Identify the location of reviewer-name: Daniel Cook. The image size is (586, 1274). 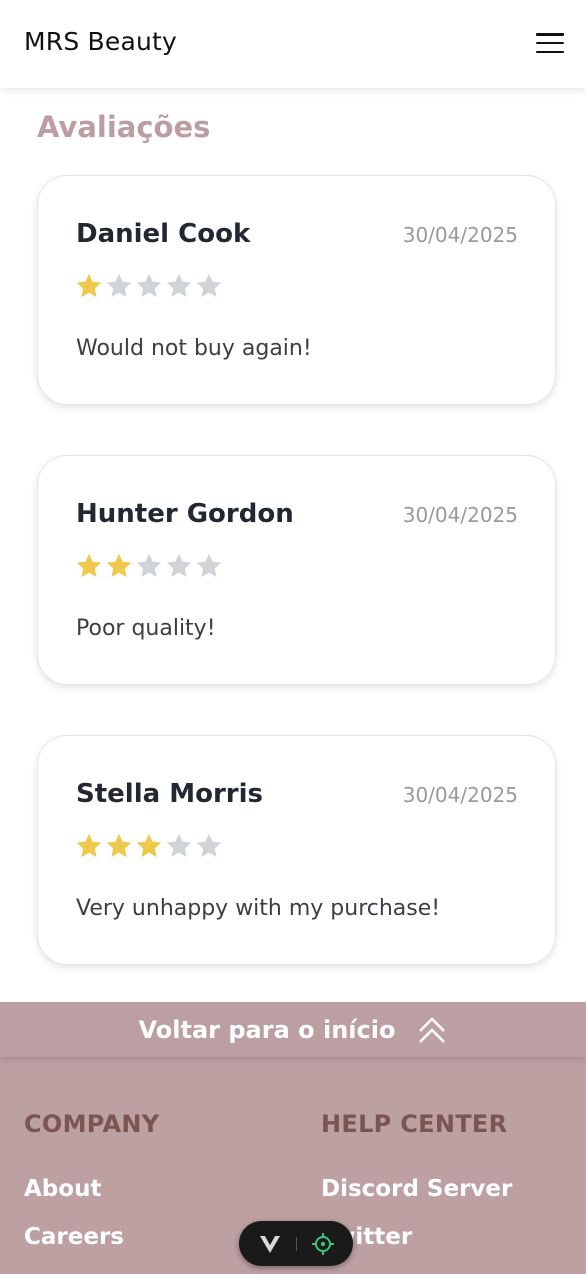
(163, 234).